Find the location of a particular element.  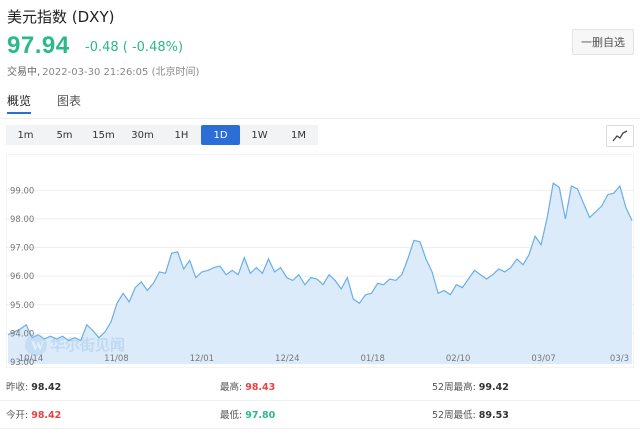

period-1d: 1D is located at coordinates (220, 135).